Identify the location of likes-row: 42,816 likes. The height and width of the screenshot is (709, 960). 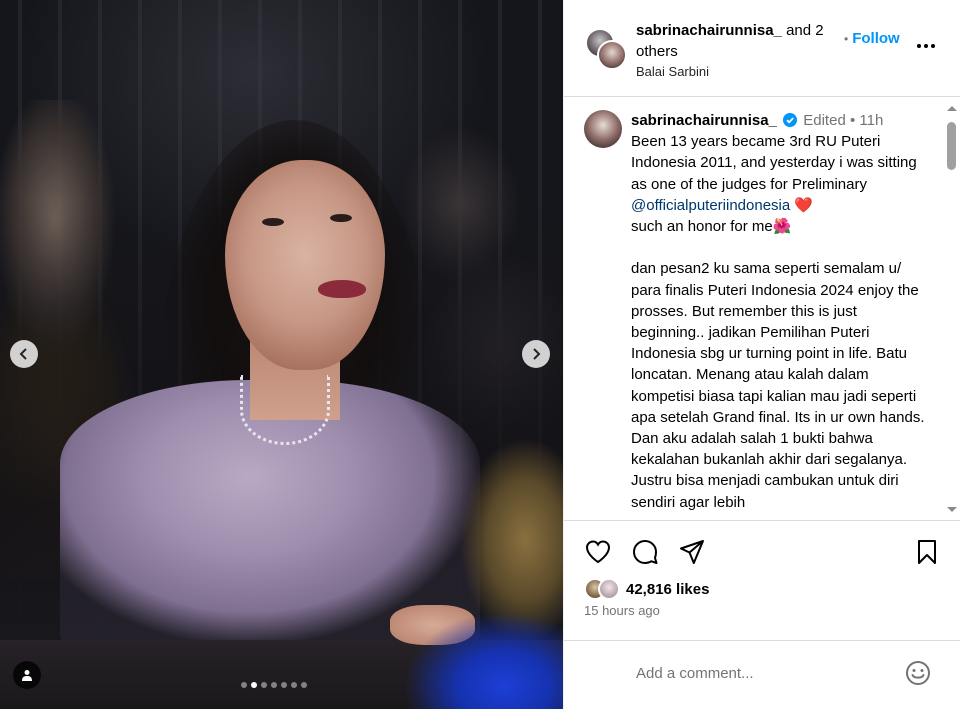
(646, 589).